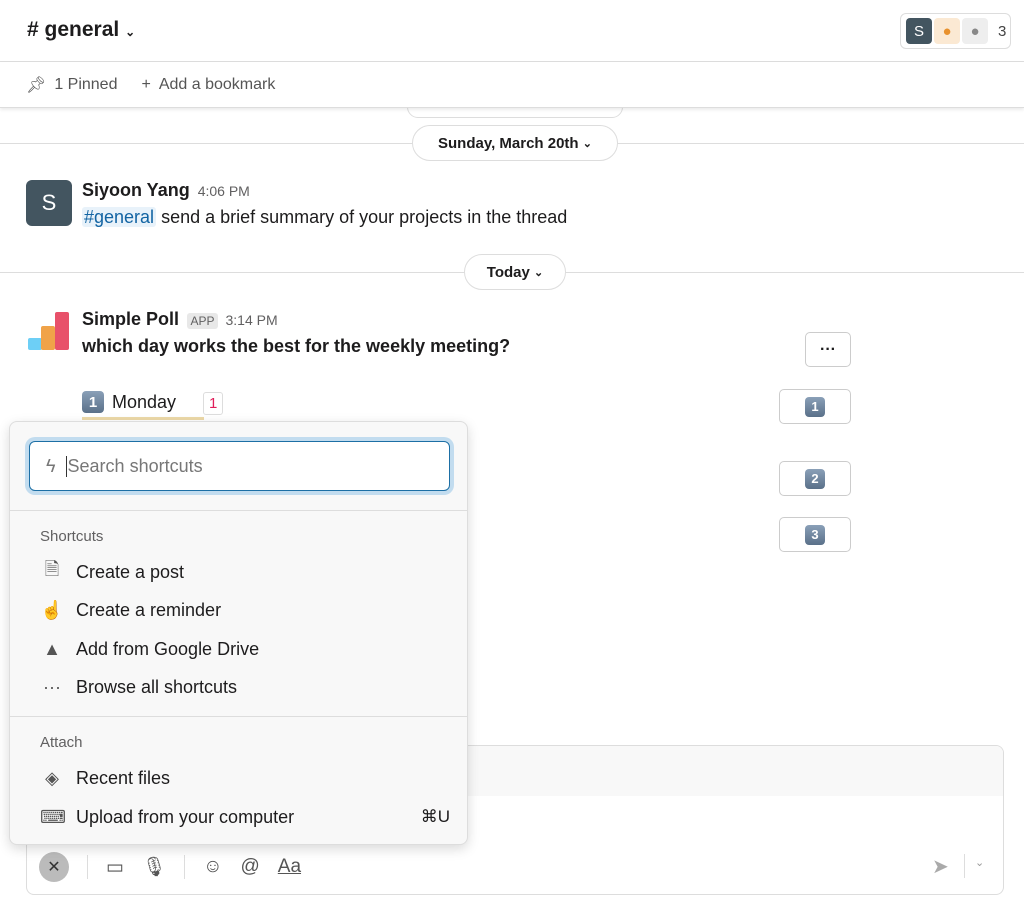 This screenshot has width=1024, height=924. I want to click on pinned-button: 1 Pinned, so click(85, 85).